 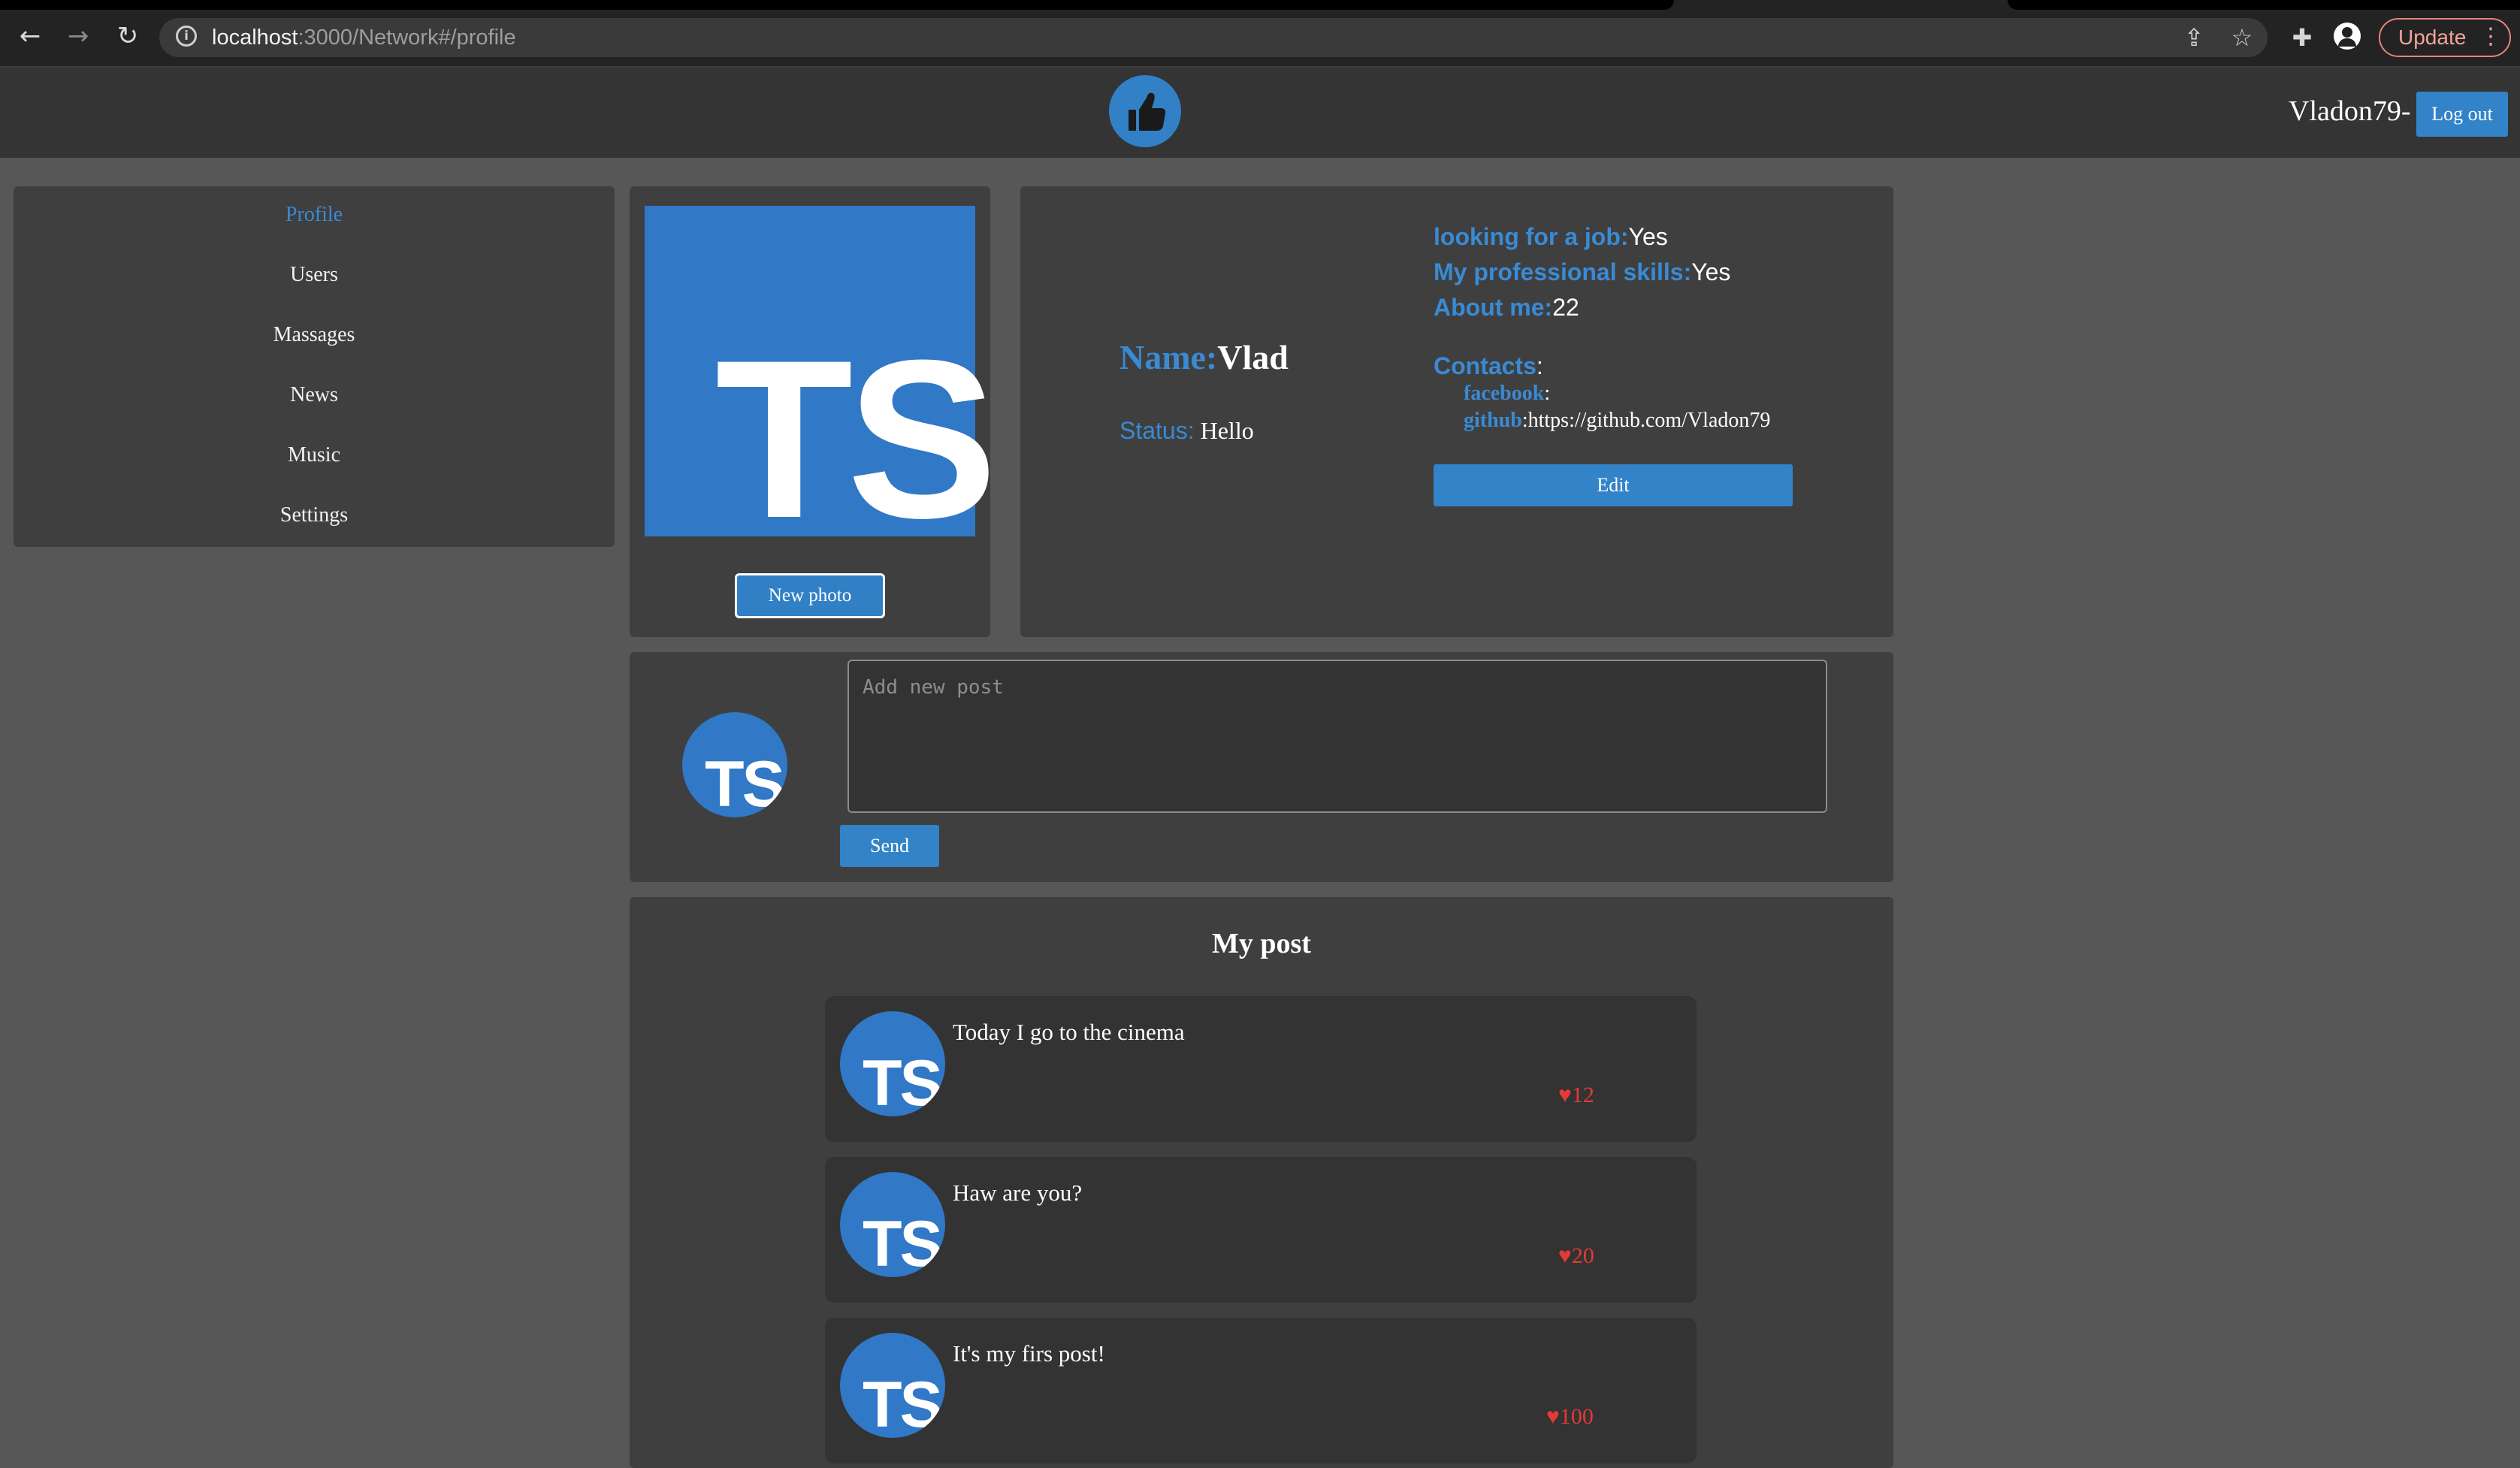 What do you see at coordinates (1145, 111) in the screenshot?
I see `thumbs-up-logo-icon` at bounding box center [1145, 111].